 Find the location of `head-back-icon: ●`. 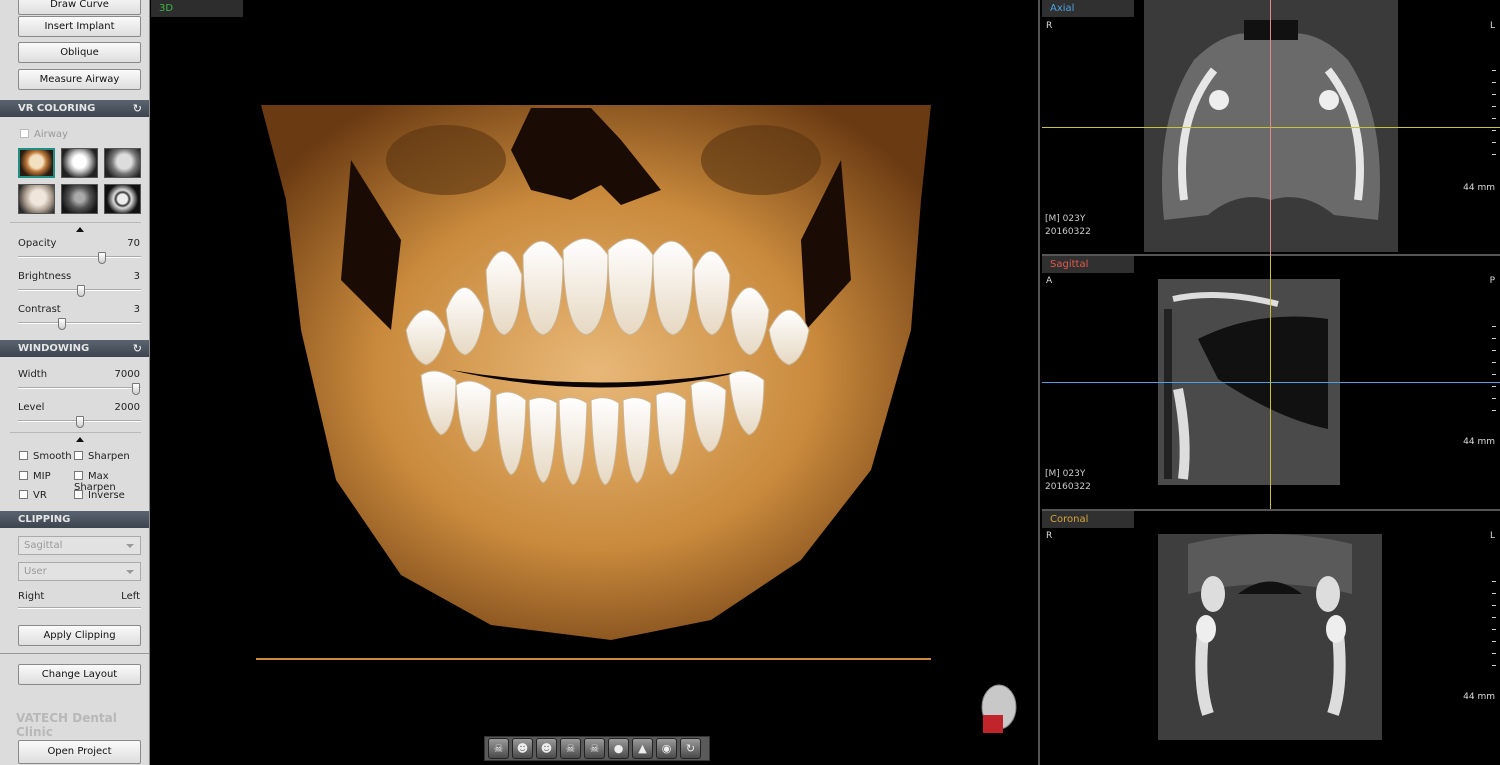

head-back-icon: ● is located at coordinates (618, 748).